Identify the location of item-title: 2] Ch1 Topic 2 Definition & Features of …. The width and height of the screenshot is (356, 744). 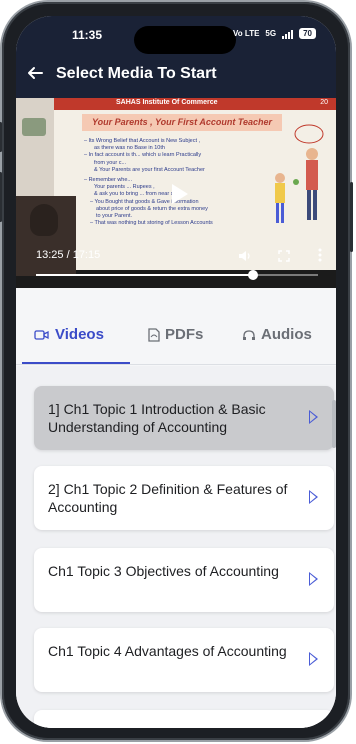
(168, 498).